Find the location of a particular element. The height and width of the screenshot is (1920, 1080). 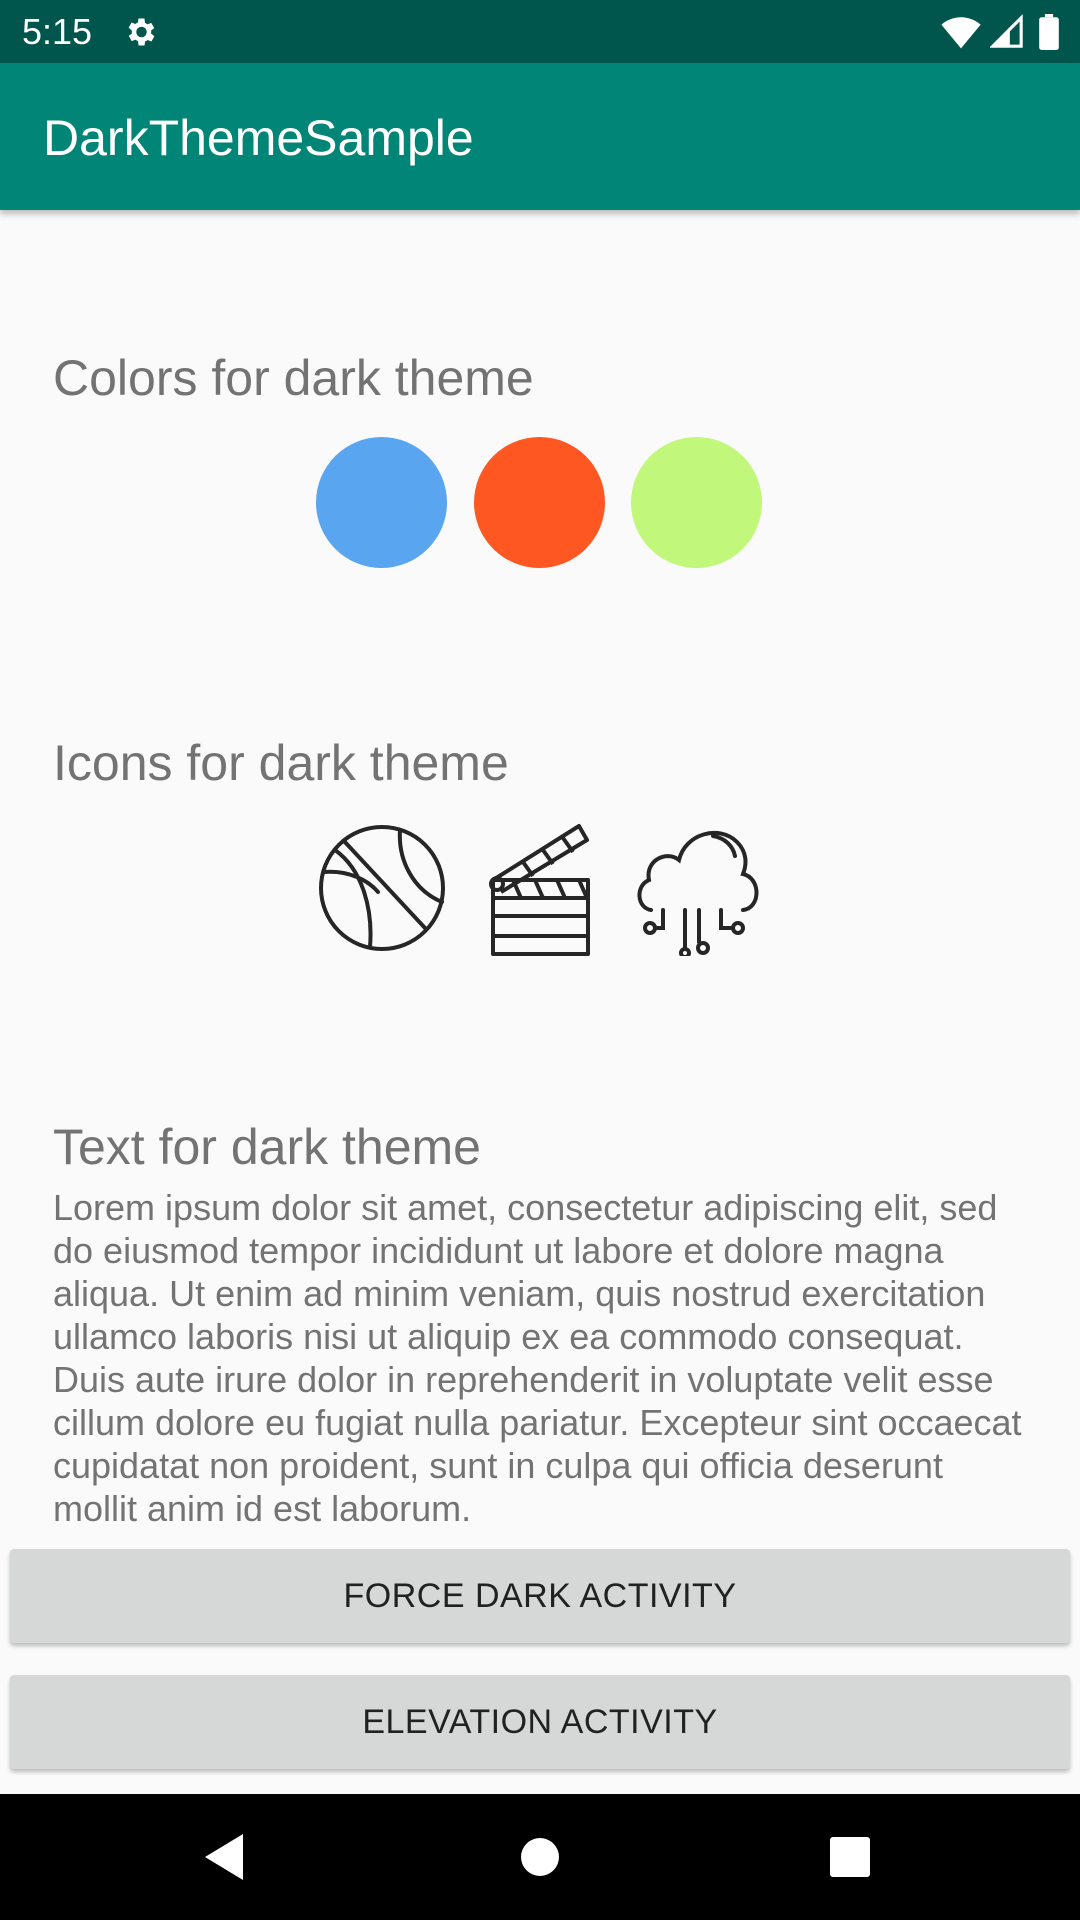

clapperboard-icon is located at coordinates (539, 890).